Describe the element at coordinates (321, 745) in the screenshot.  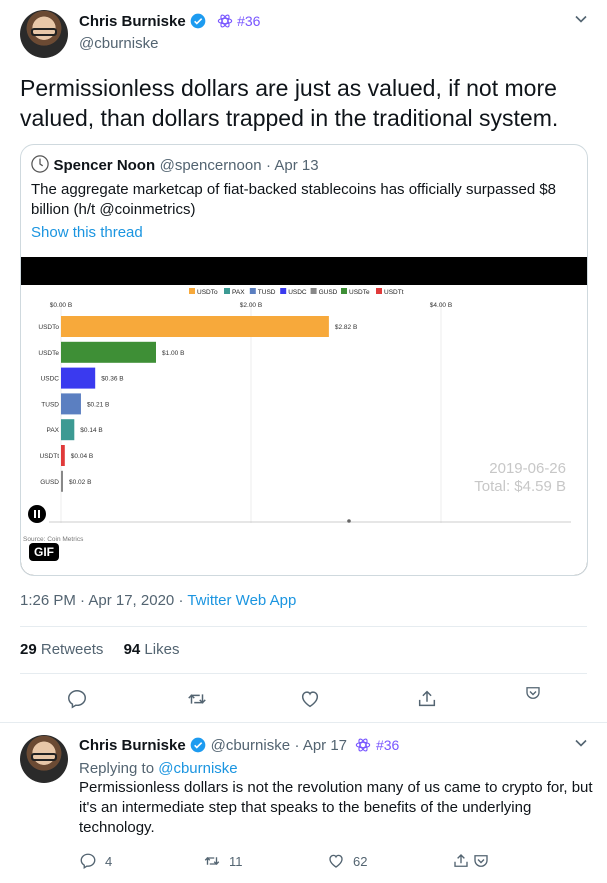
I see `reply-date: · Apr 17` at that location.